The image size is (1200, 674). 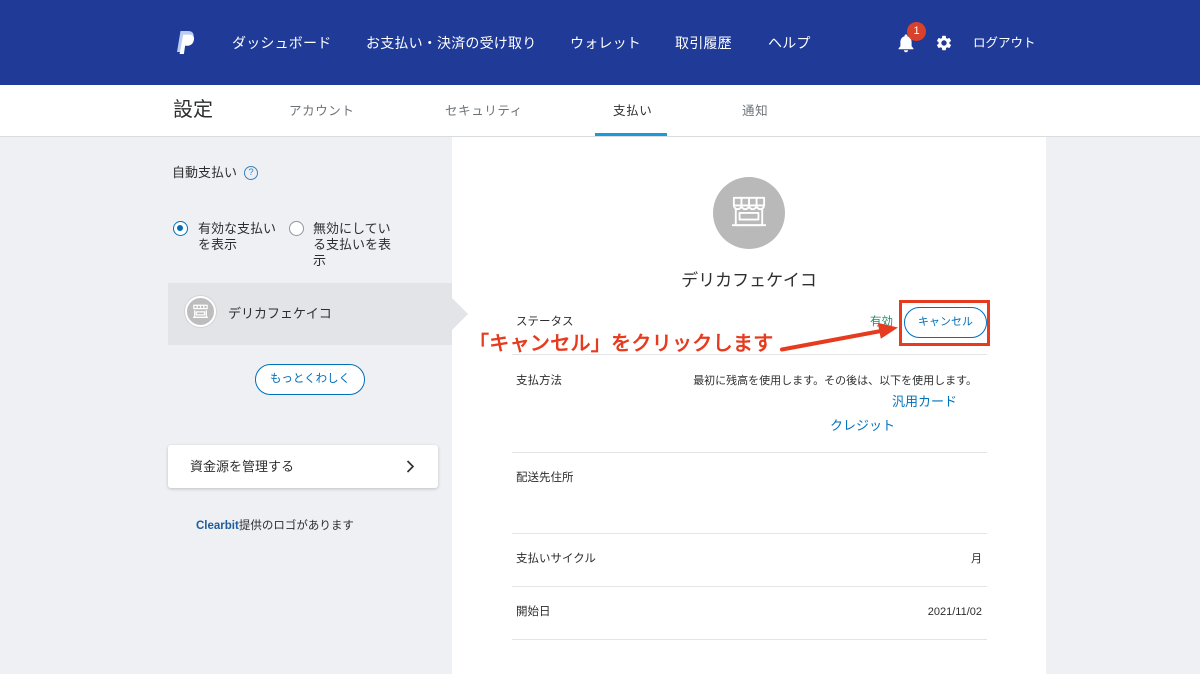 I want to click on shipping-address-label: 配送先住所, so click(x=545, y=478).